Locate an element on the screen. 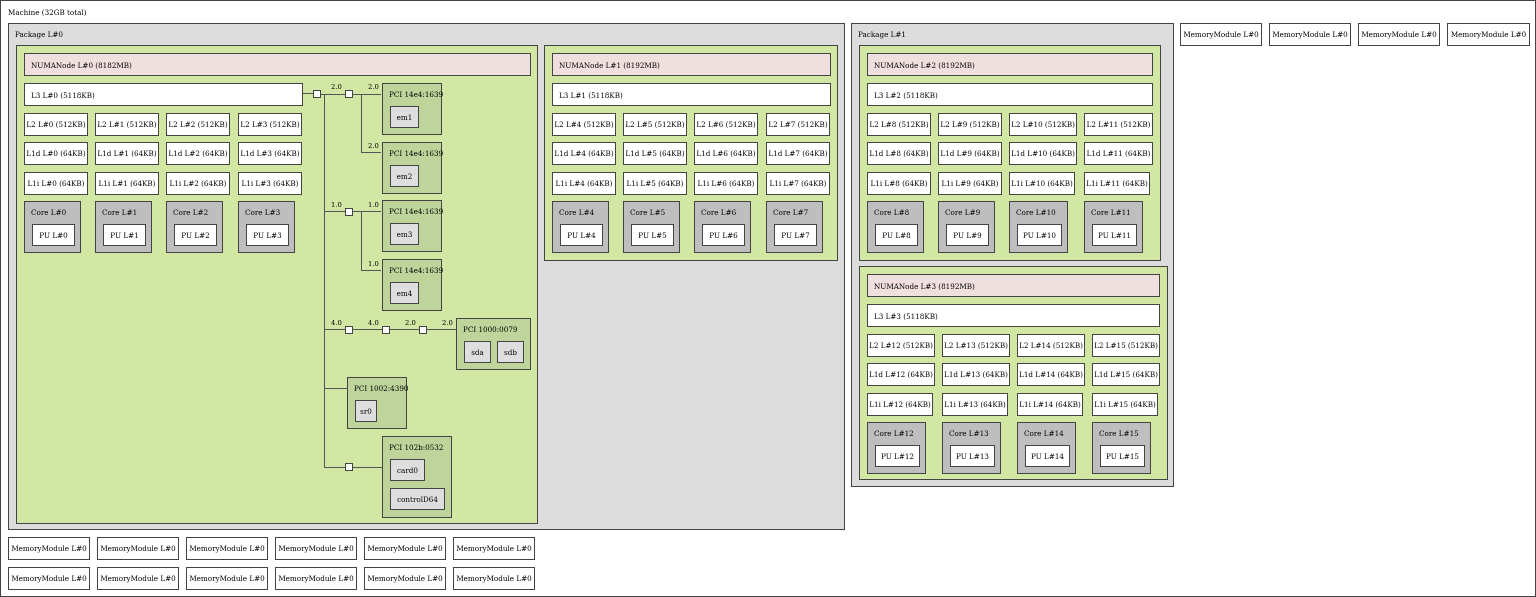 This screenshot has height=597, width=1536. core-label: Core L#11 is located at coordinates (1111, 212).